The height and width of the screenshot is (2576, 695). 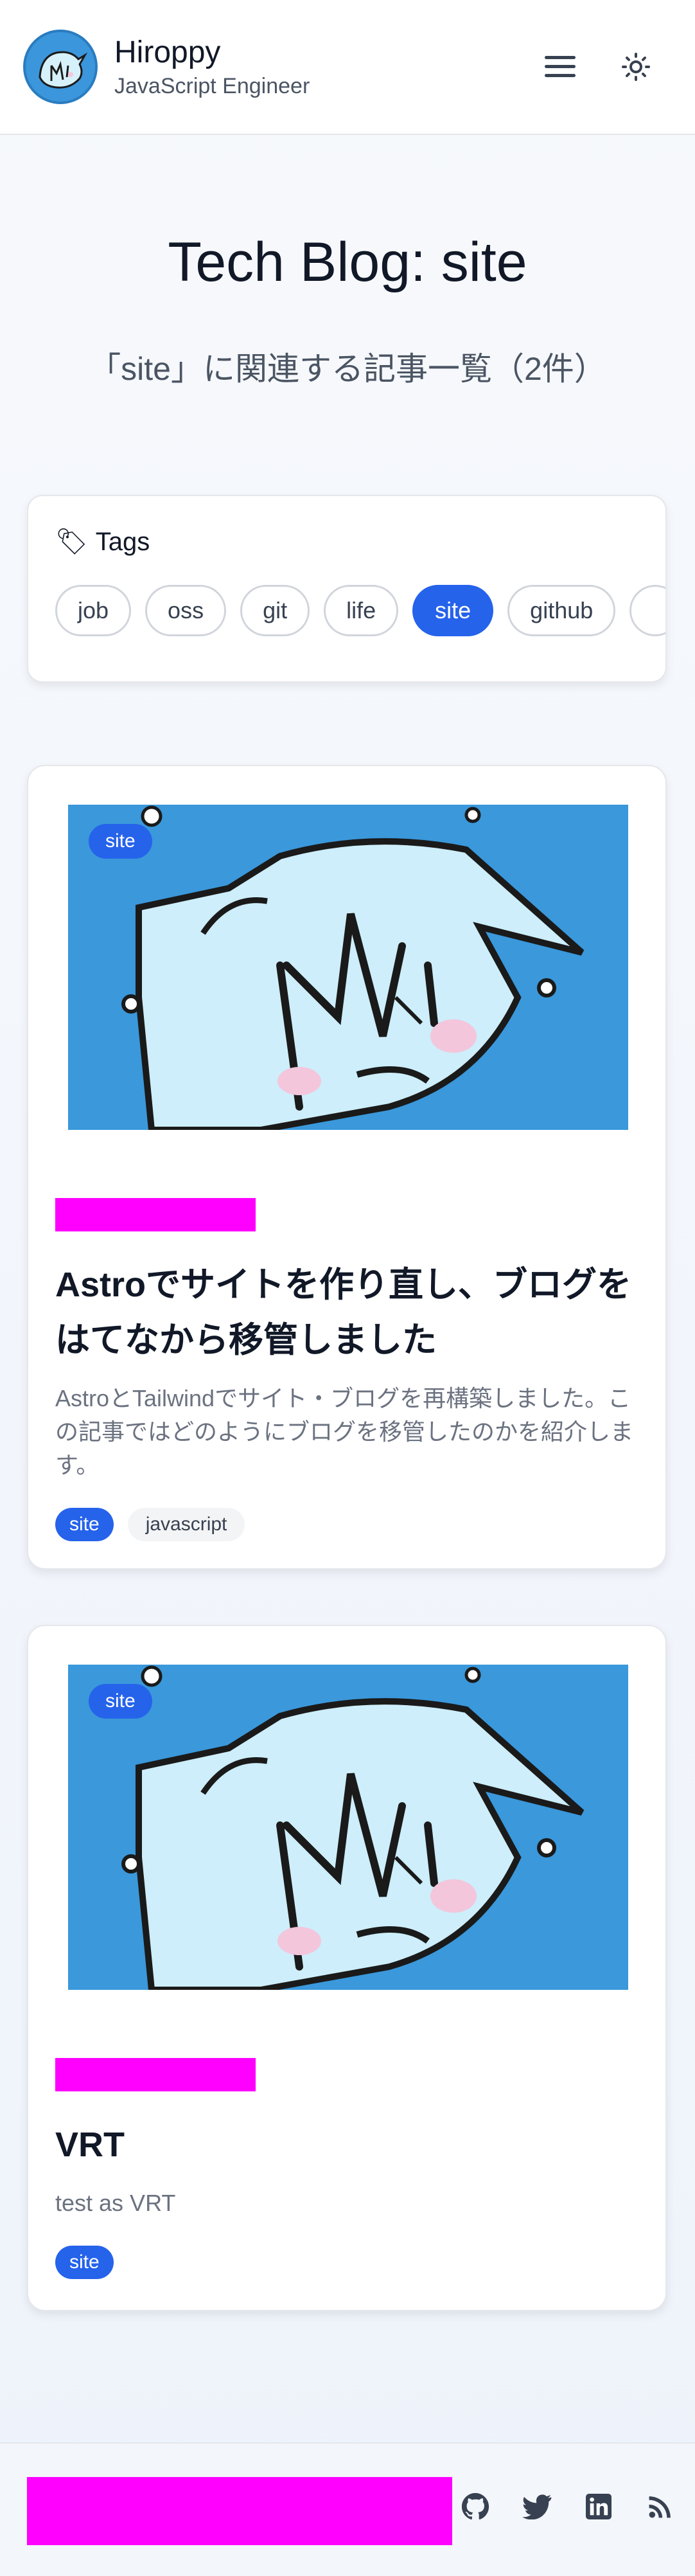 I want to click on post-description: test as VRT, so click(x=115, y=2203).